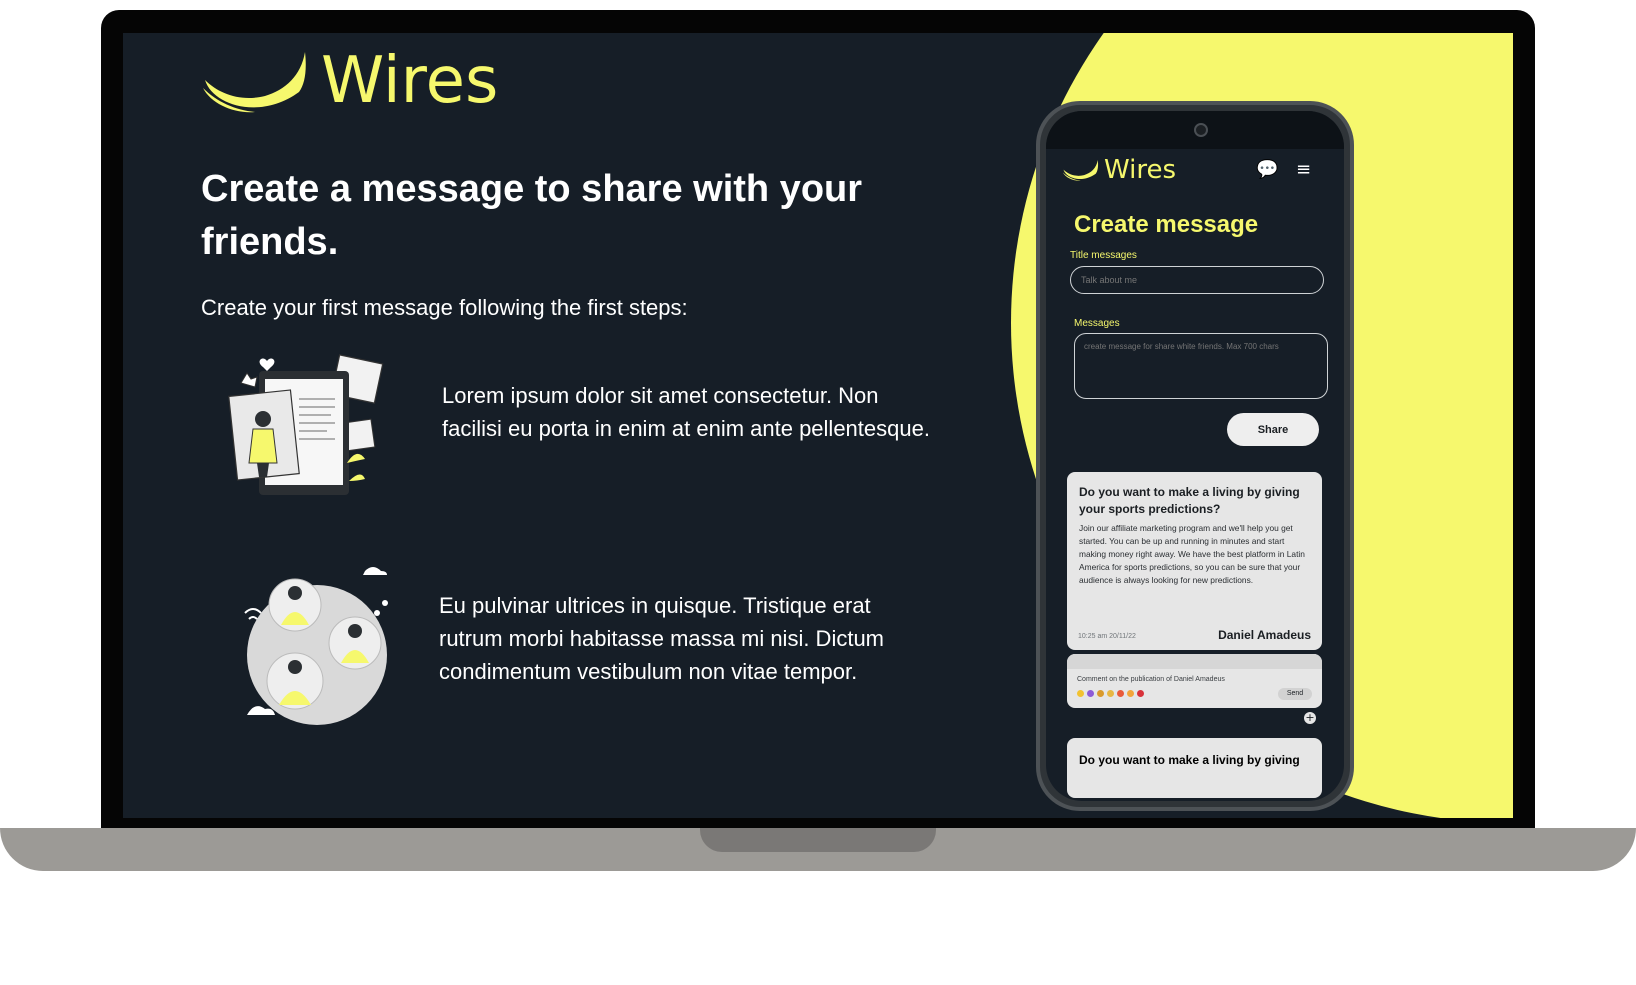 The height and width of the screenshot is (985, 1636). What do you see at coordinates (1097, 323) in the screenshot?
I see `message-field-label: Messages` at bounding box center [1097, 323].